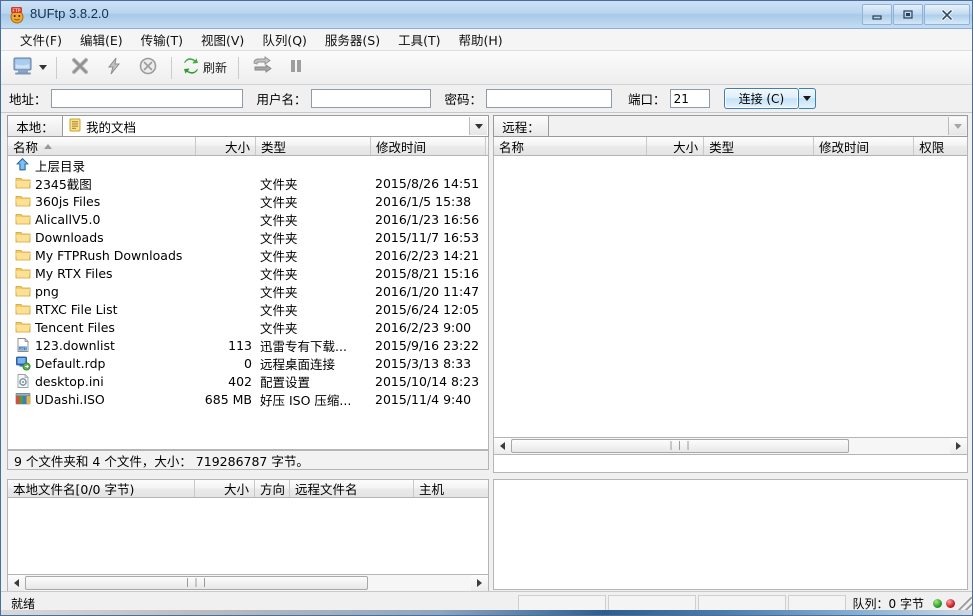  I want to click on menu-help: 帮助(H), so click(481, 39).